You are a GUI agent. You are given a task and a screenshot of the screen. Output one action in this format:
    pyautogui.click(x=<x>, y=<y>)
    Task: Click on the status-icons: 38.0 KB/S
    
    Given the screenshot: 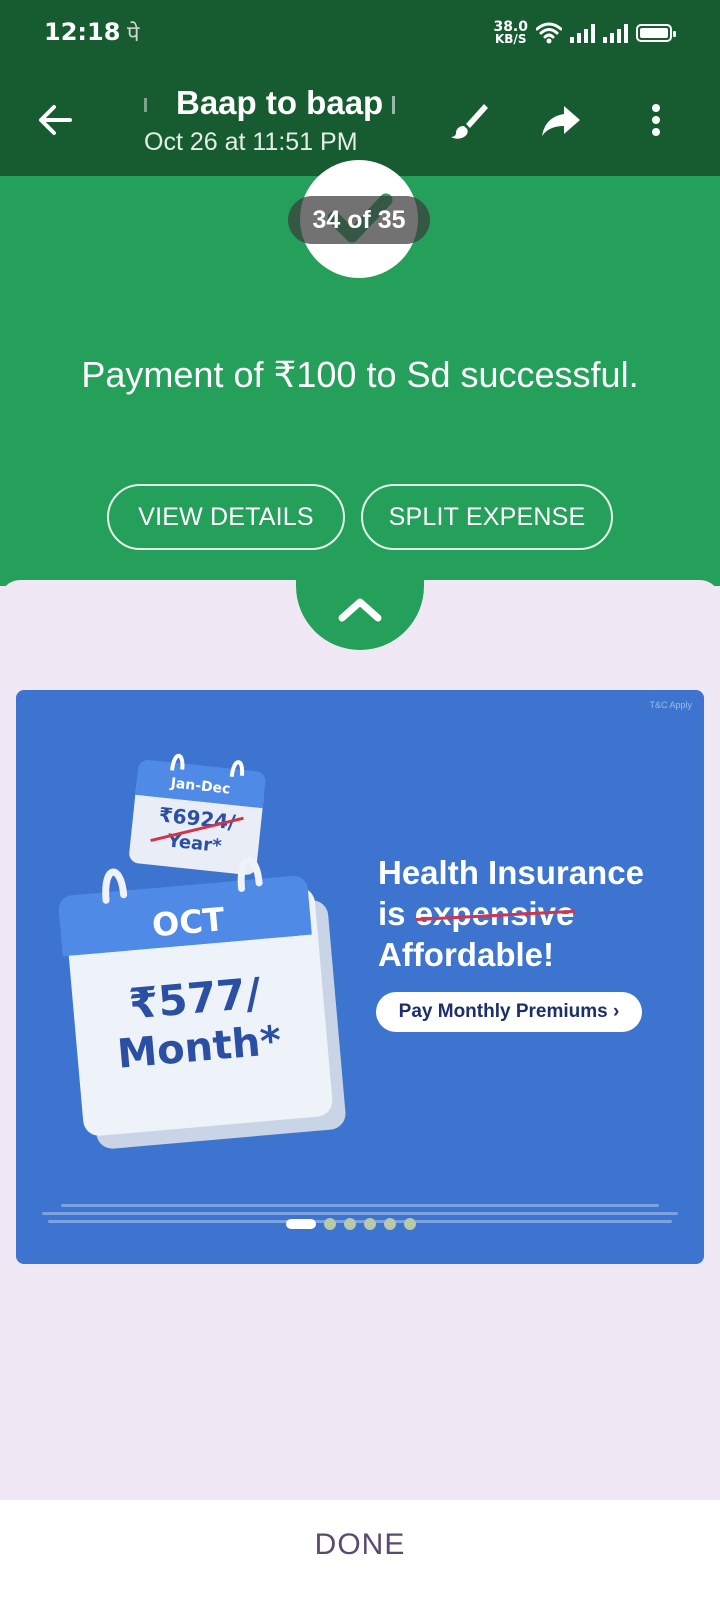 What is the action you would take?
    pyautogui.click(x=584, y=33)
    